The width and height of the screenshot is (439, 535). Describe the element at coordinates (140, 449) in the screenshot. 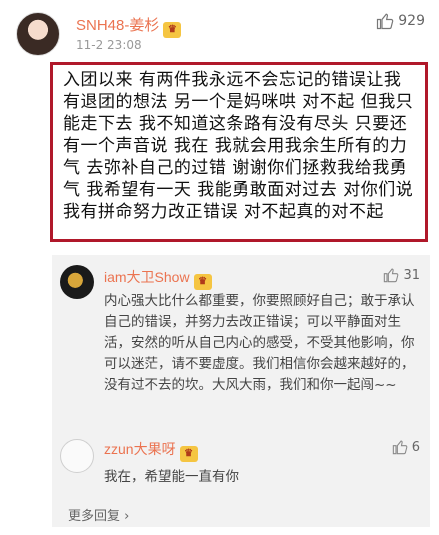

I see `reply-author-name: zzun大果呀` at that location.